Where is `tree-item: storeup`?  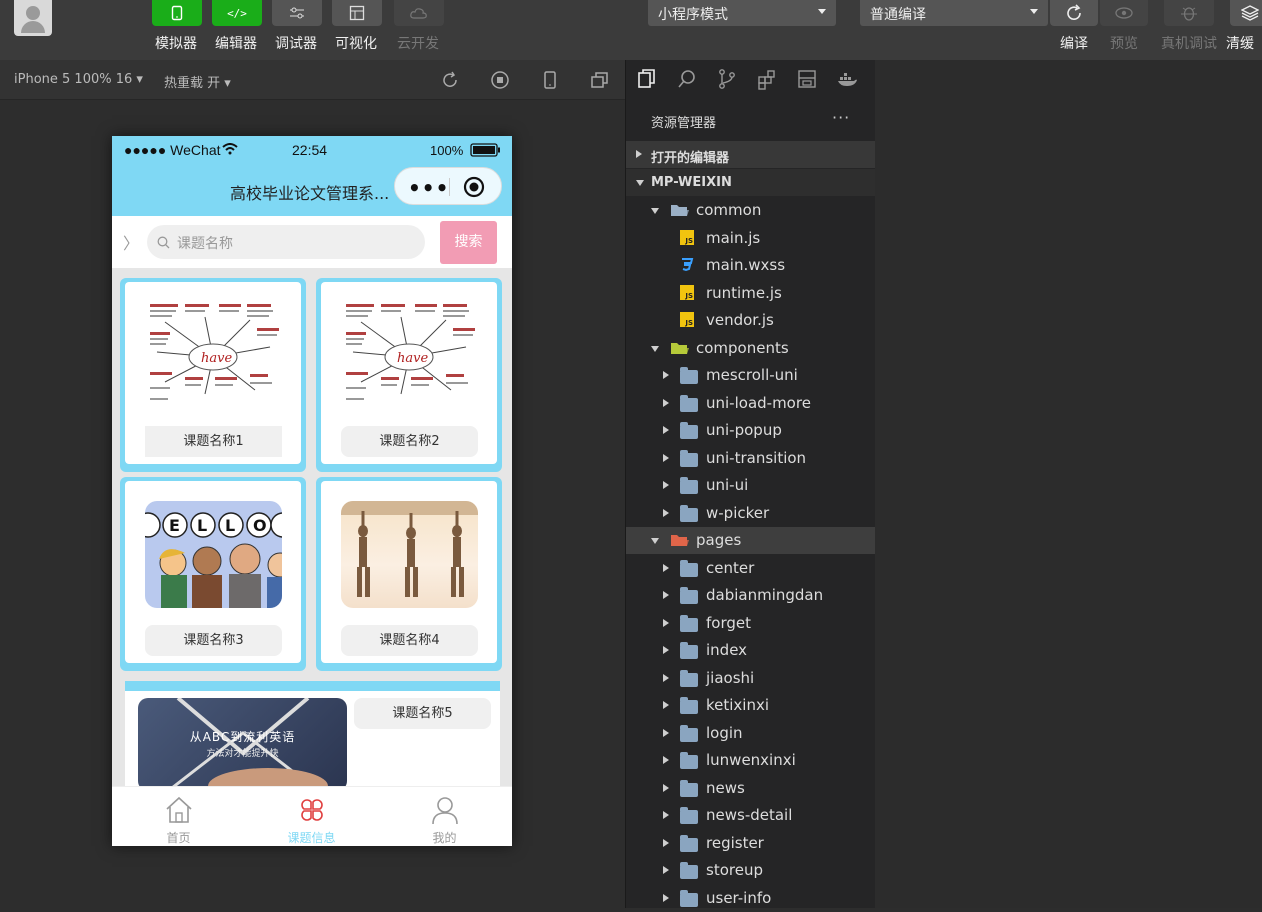 tree-item: storeup is located at coordinates (751, 870).